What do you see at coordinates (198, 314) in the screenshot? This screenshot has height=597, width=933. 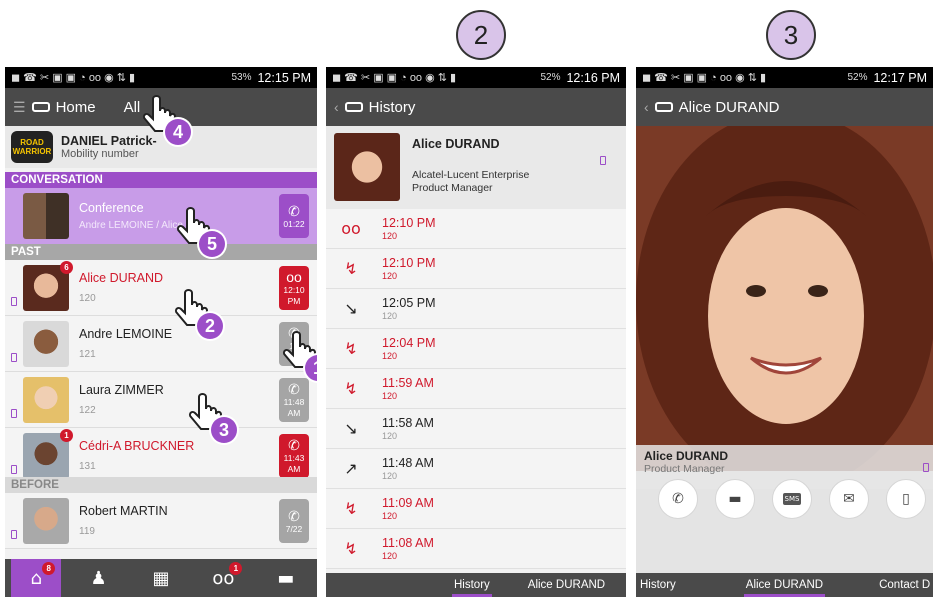 I see `hand-pointer-icon: 2` at bounding box center [198, 314].